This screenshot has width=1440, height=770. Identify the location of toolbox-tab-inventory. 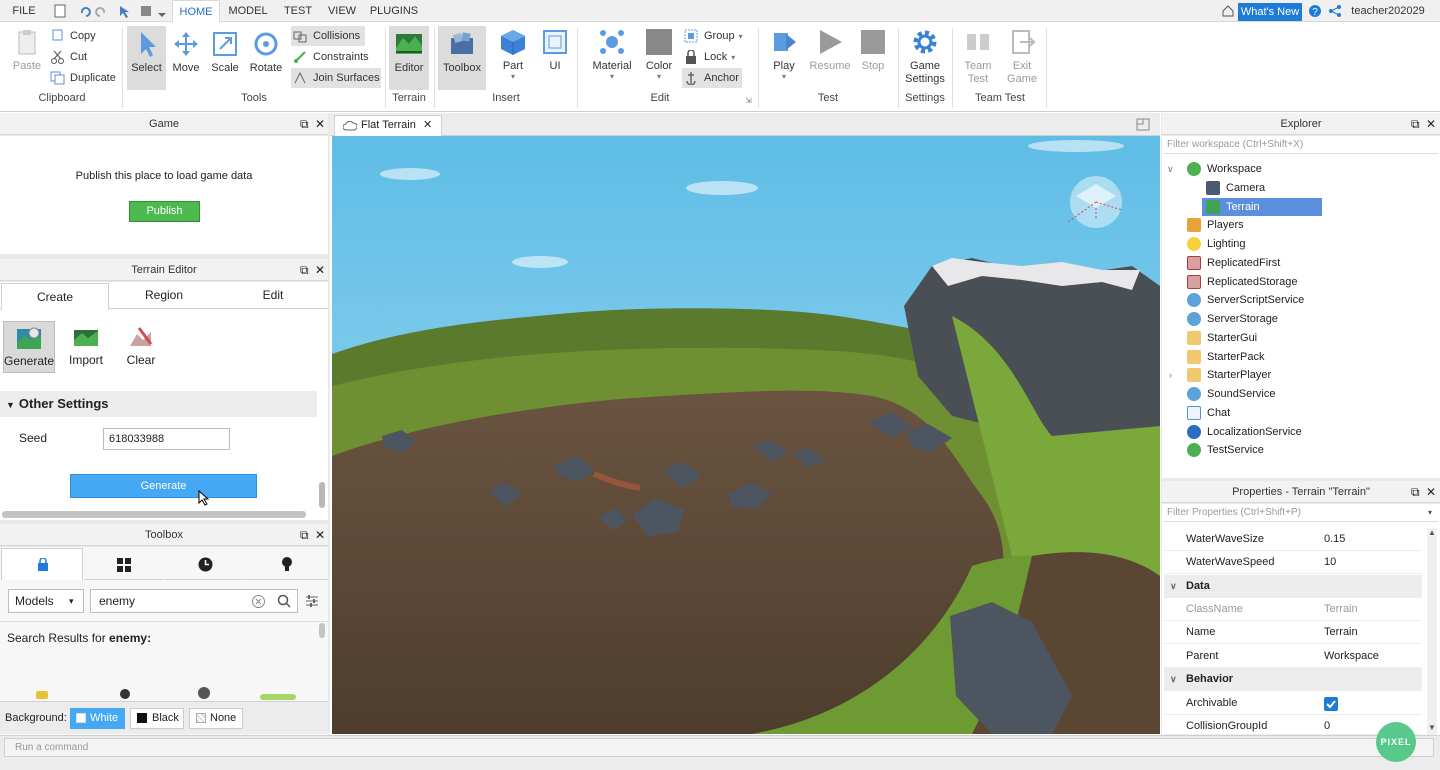
(42, 564).